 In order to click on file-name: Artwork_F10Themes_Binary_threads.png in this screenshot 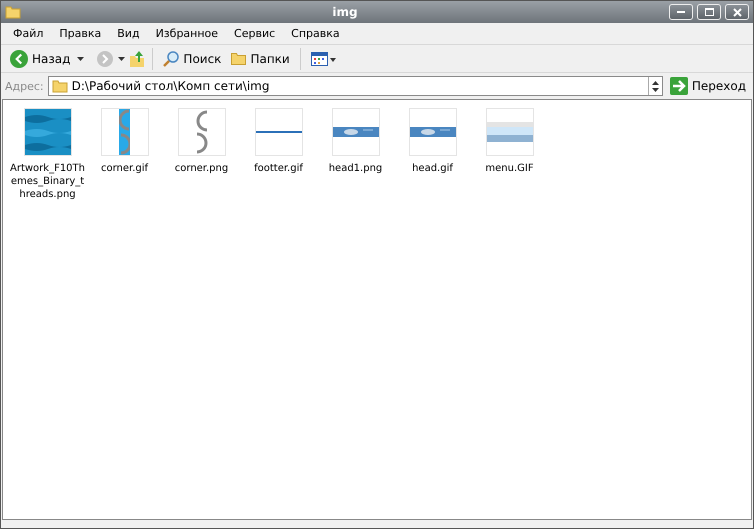, I will do `click(47, 181)`.